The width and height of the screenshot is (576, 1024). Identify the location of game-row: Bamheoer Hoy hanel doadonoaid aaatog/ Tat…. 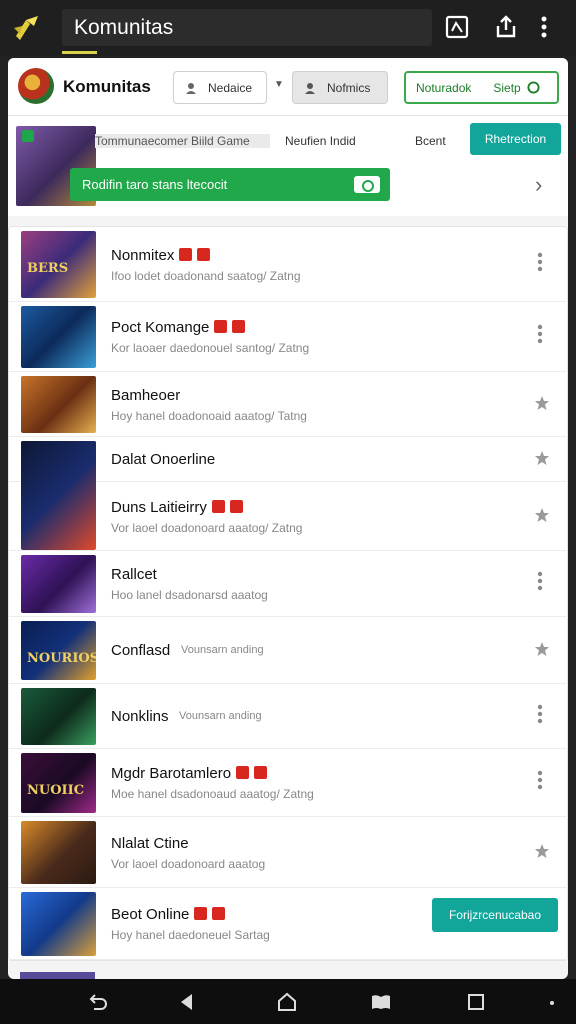
(288, 404).